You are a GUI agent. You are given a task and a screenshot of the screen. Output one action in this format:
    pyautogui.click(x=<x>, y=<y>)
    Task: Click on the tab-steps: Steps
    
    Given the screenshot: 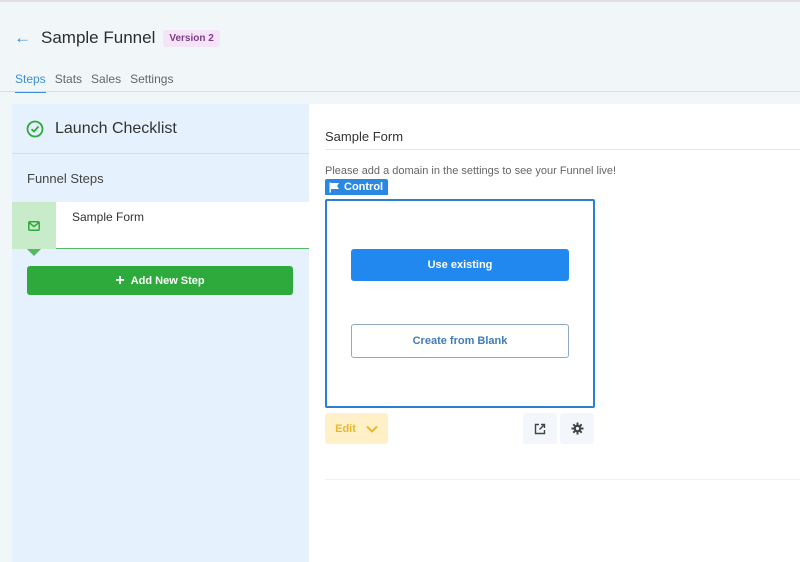 What is the action you would take?
    pyautogui.click(x=30, y=82)
    